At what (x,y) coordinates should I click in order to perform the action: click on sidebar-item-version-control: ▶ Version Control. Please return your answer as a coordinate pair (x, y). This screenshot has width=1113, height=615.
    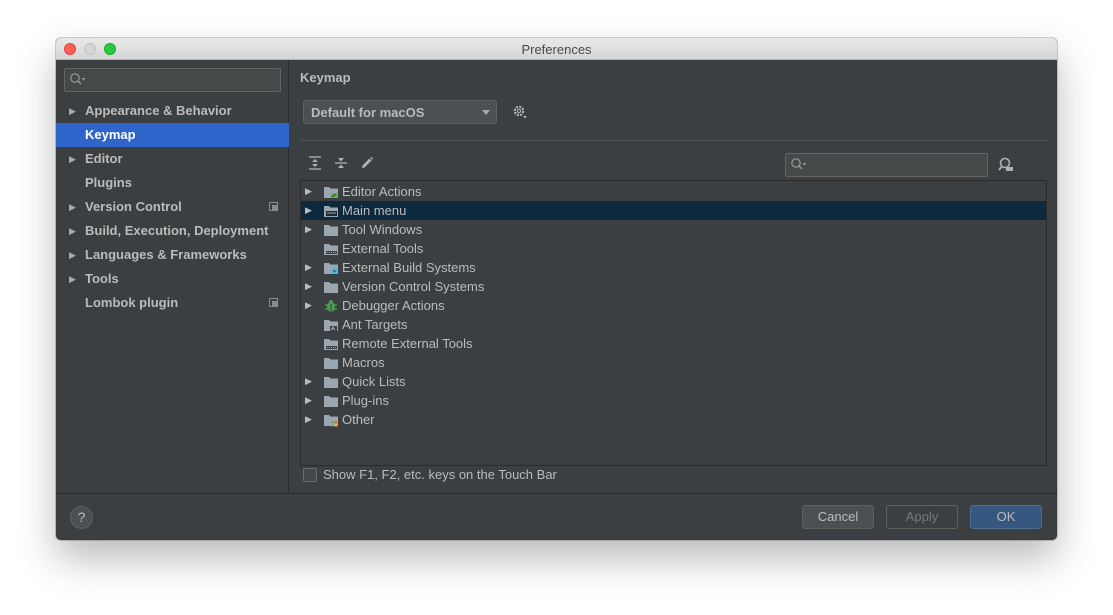
    Looking at the image, I should click on (172, 207).